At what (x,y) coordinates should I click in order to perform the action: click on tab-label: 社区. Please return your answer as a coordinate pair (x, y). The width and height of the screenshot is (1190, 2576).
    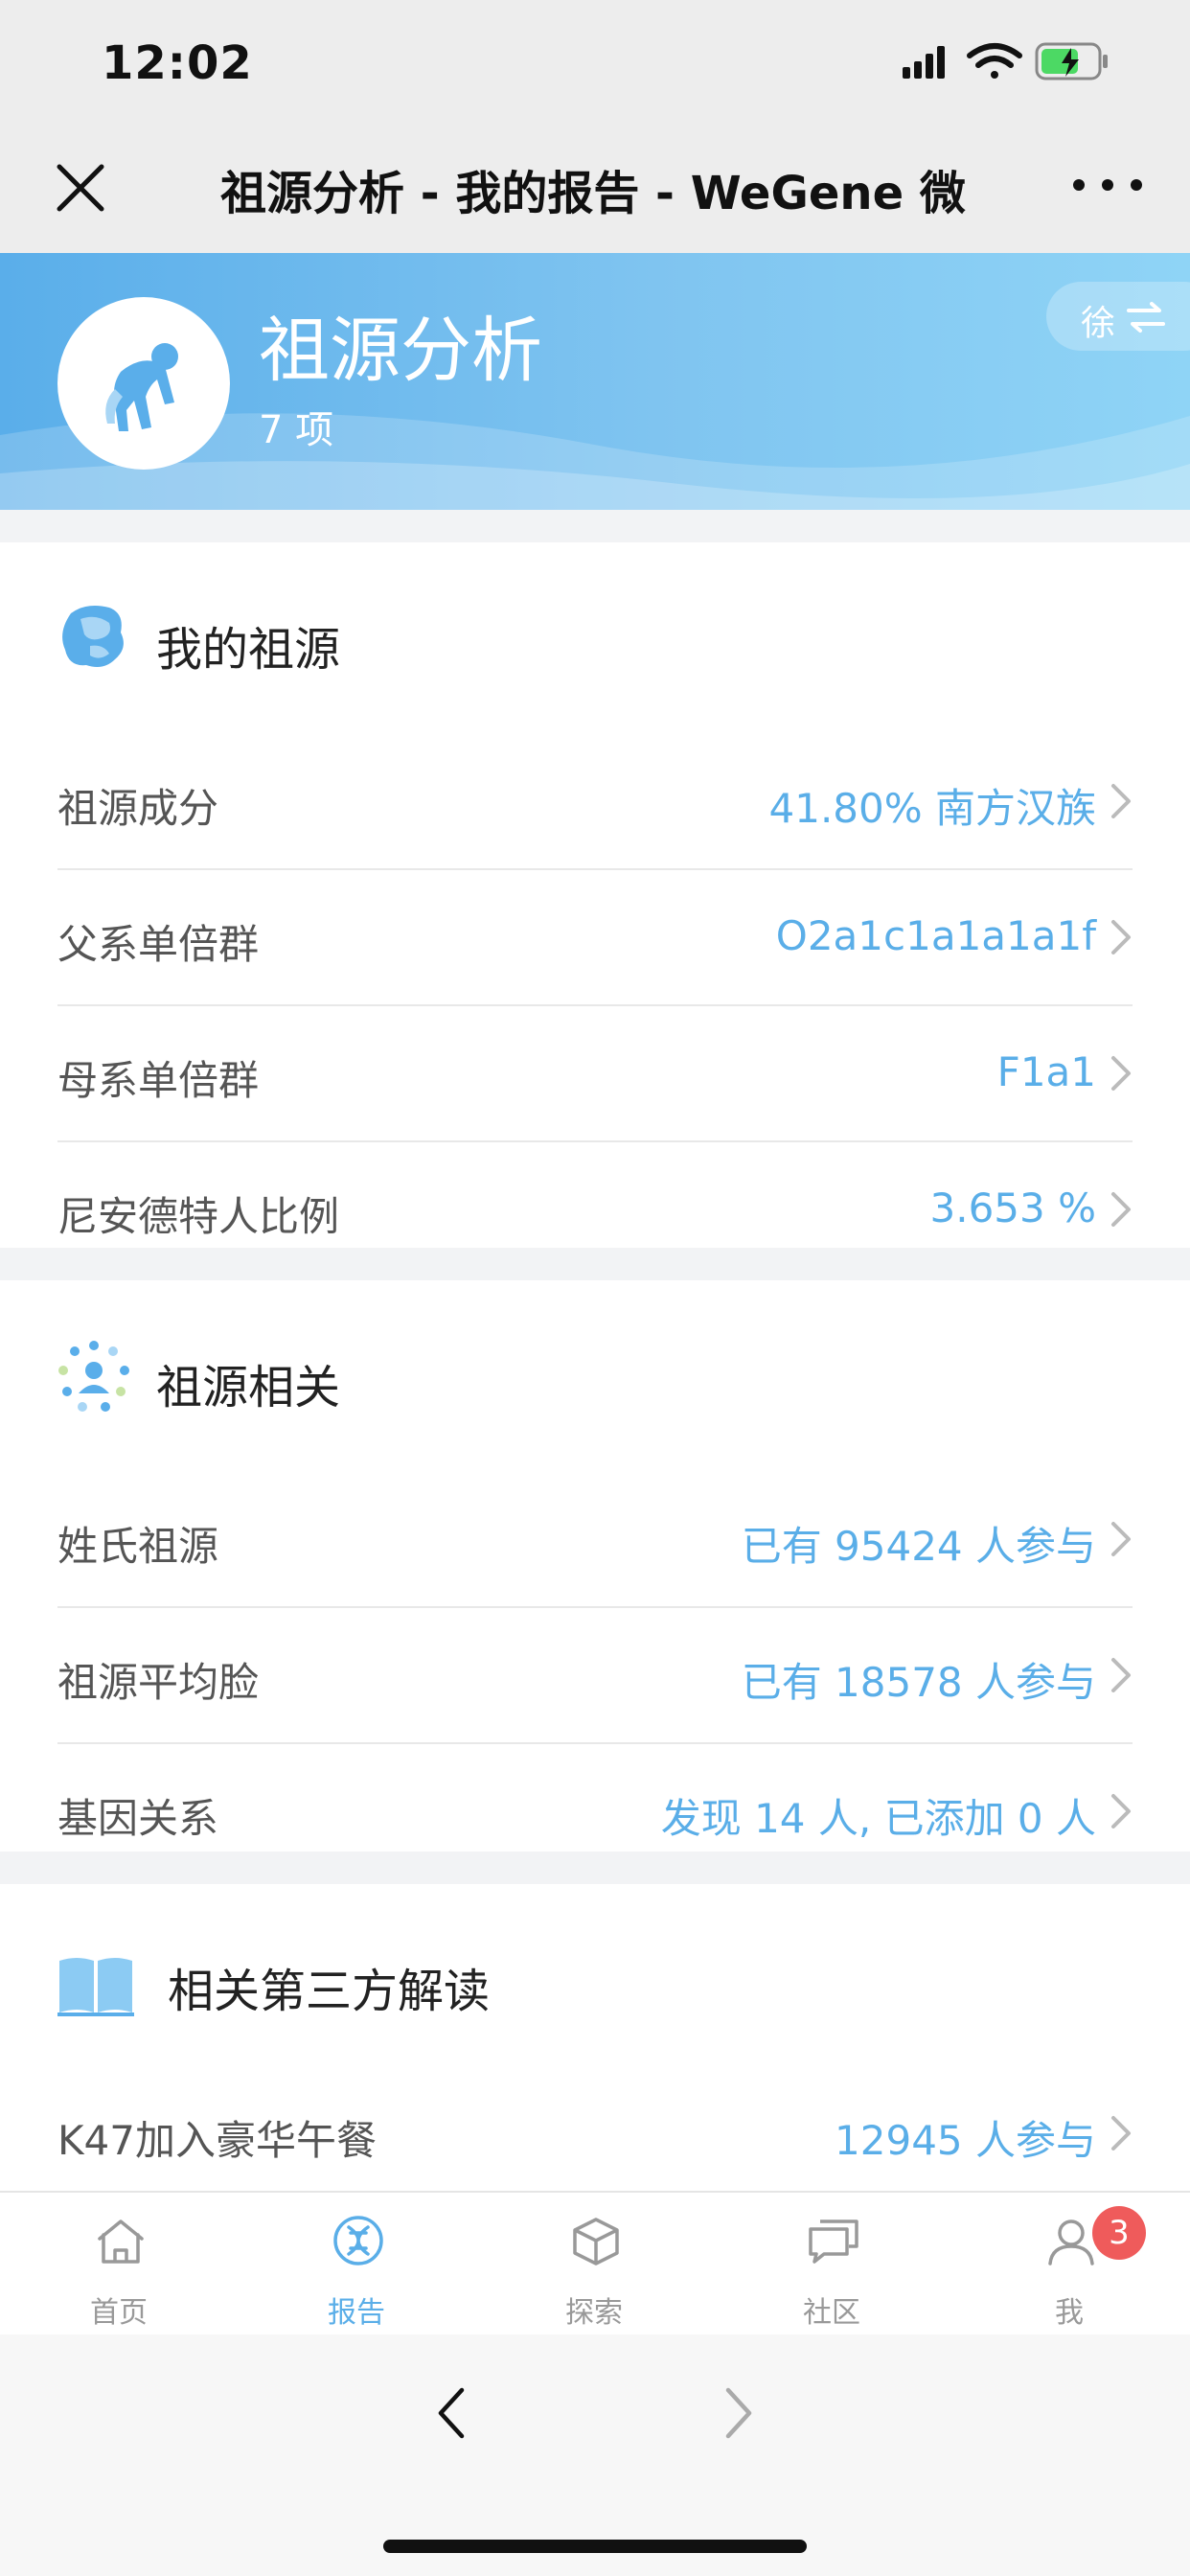
    Looking at the image, I should click on (832, 2313).